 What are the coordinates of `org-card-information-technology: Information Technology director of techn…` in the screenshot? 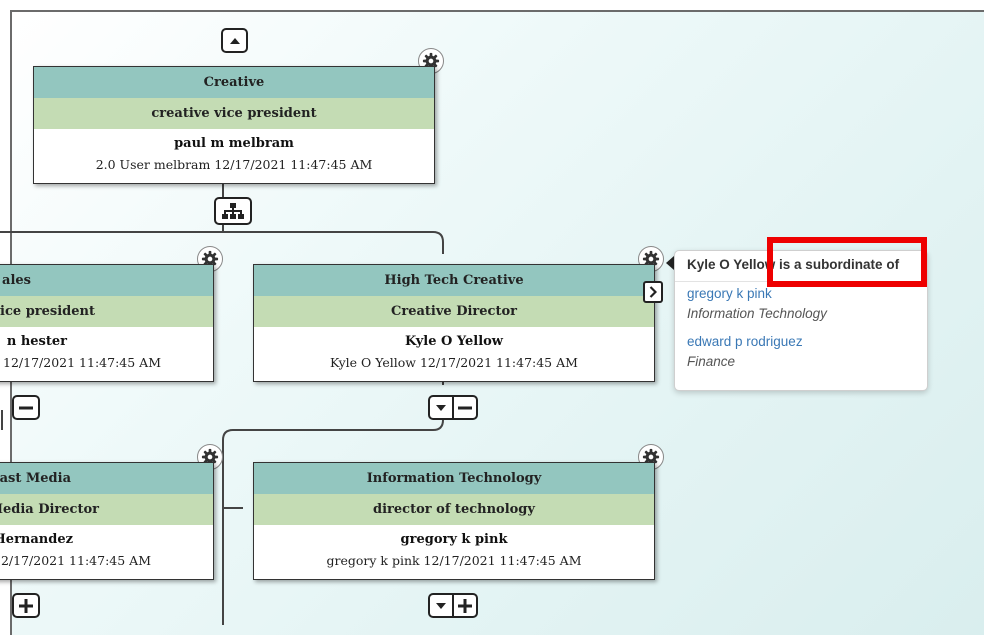 It's located at (454, 521).